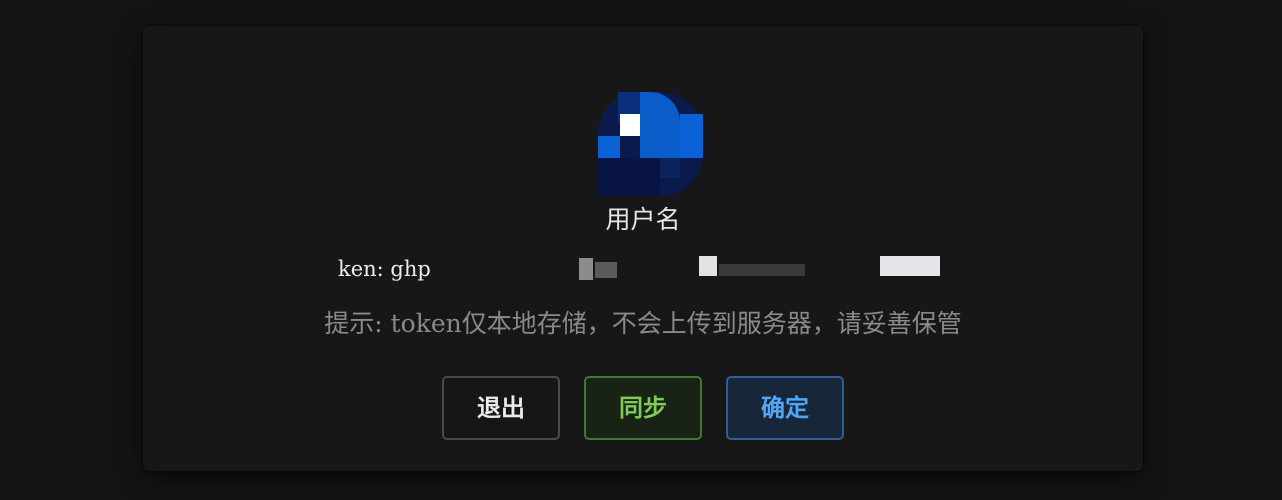  What do you see at coordinates (643, 323) in the screenshot?
I see `token-hint: 提示: token仅本地存储，不会上传到服务器，请妥善保管` at bounding box center [643, 323].